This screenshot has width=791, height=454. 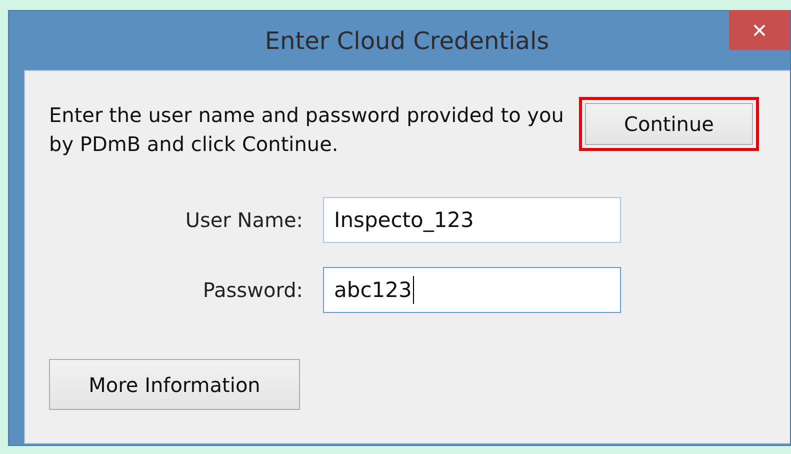 What do you see at coordinates (413, 290) in the screenshot?
I see `text-cursor` at bounding box center [413, 290].